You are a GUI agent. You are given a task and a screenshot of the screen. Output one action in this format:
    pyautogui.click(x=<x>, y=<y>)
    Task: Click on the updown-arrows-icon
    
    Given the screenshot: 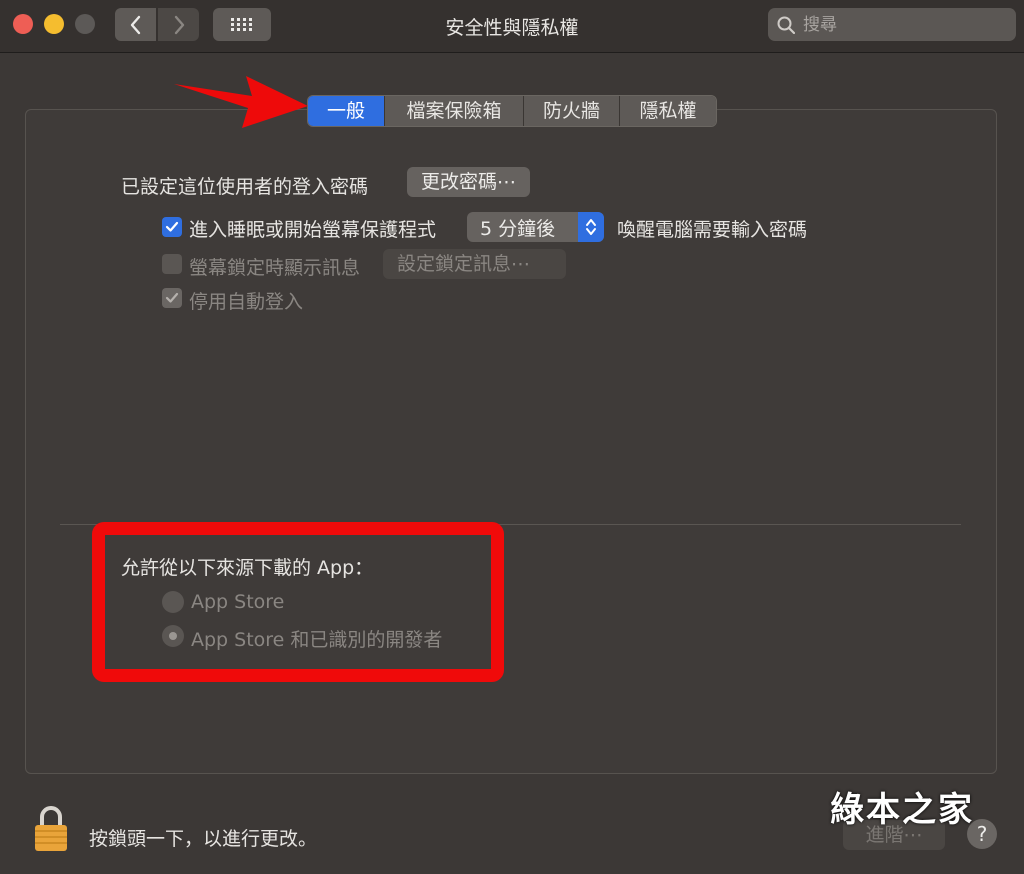 What is the action you would take?
    pyautogui.click(x=591, y=227)
    